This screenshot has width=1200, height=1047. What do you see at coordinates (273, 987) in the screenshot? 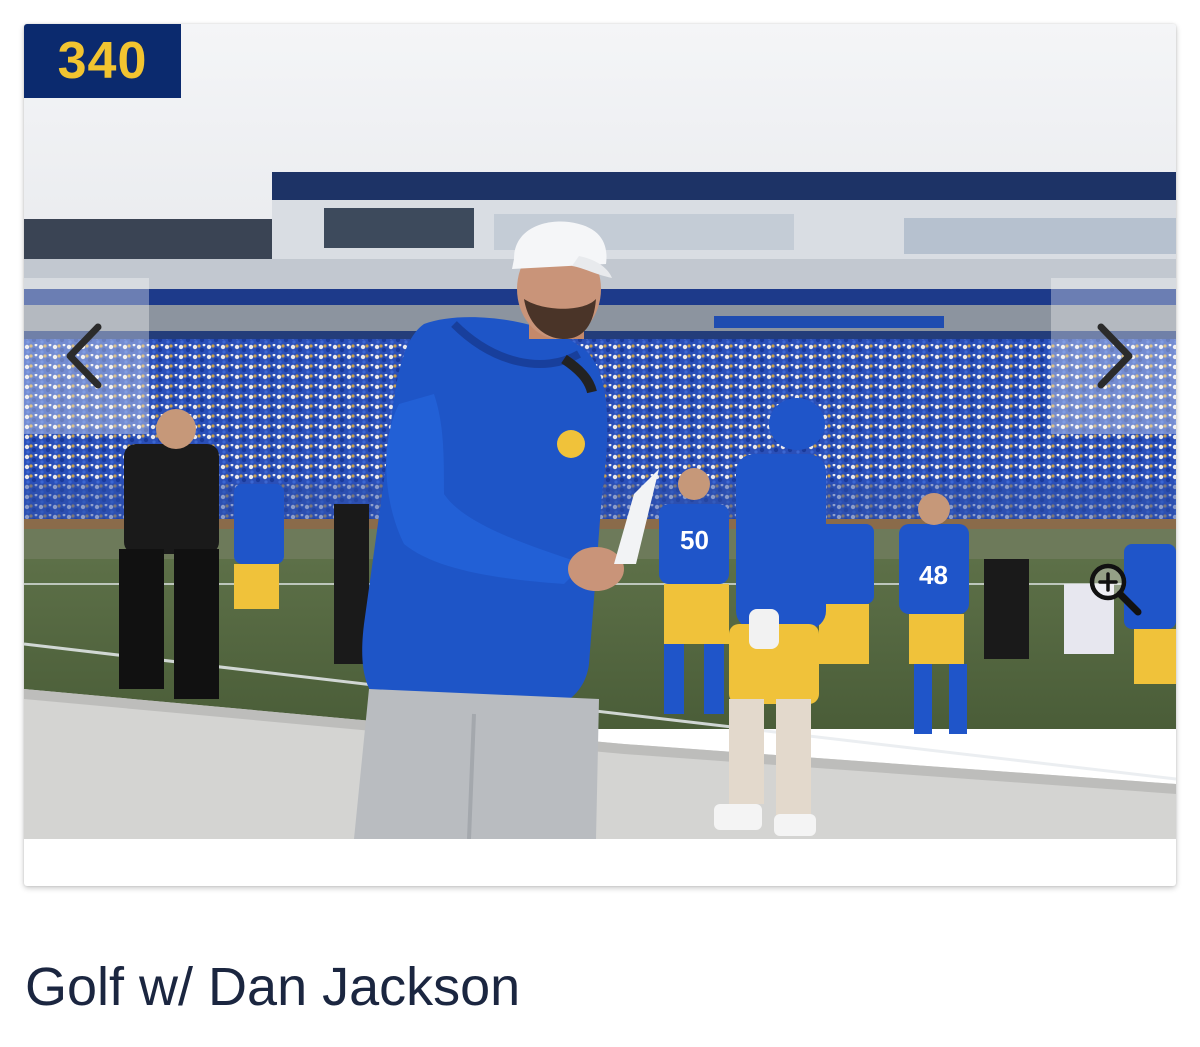
I see `gallery-caption: Golf w/ Dan Jackson` at bounding box center [273, 987].